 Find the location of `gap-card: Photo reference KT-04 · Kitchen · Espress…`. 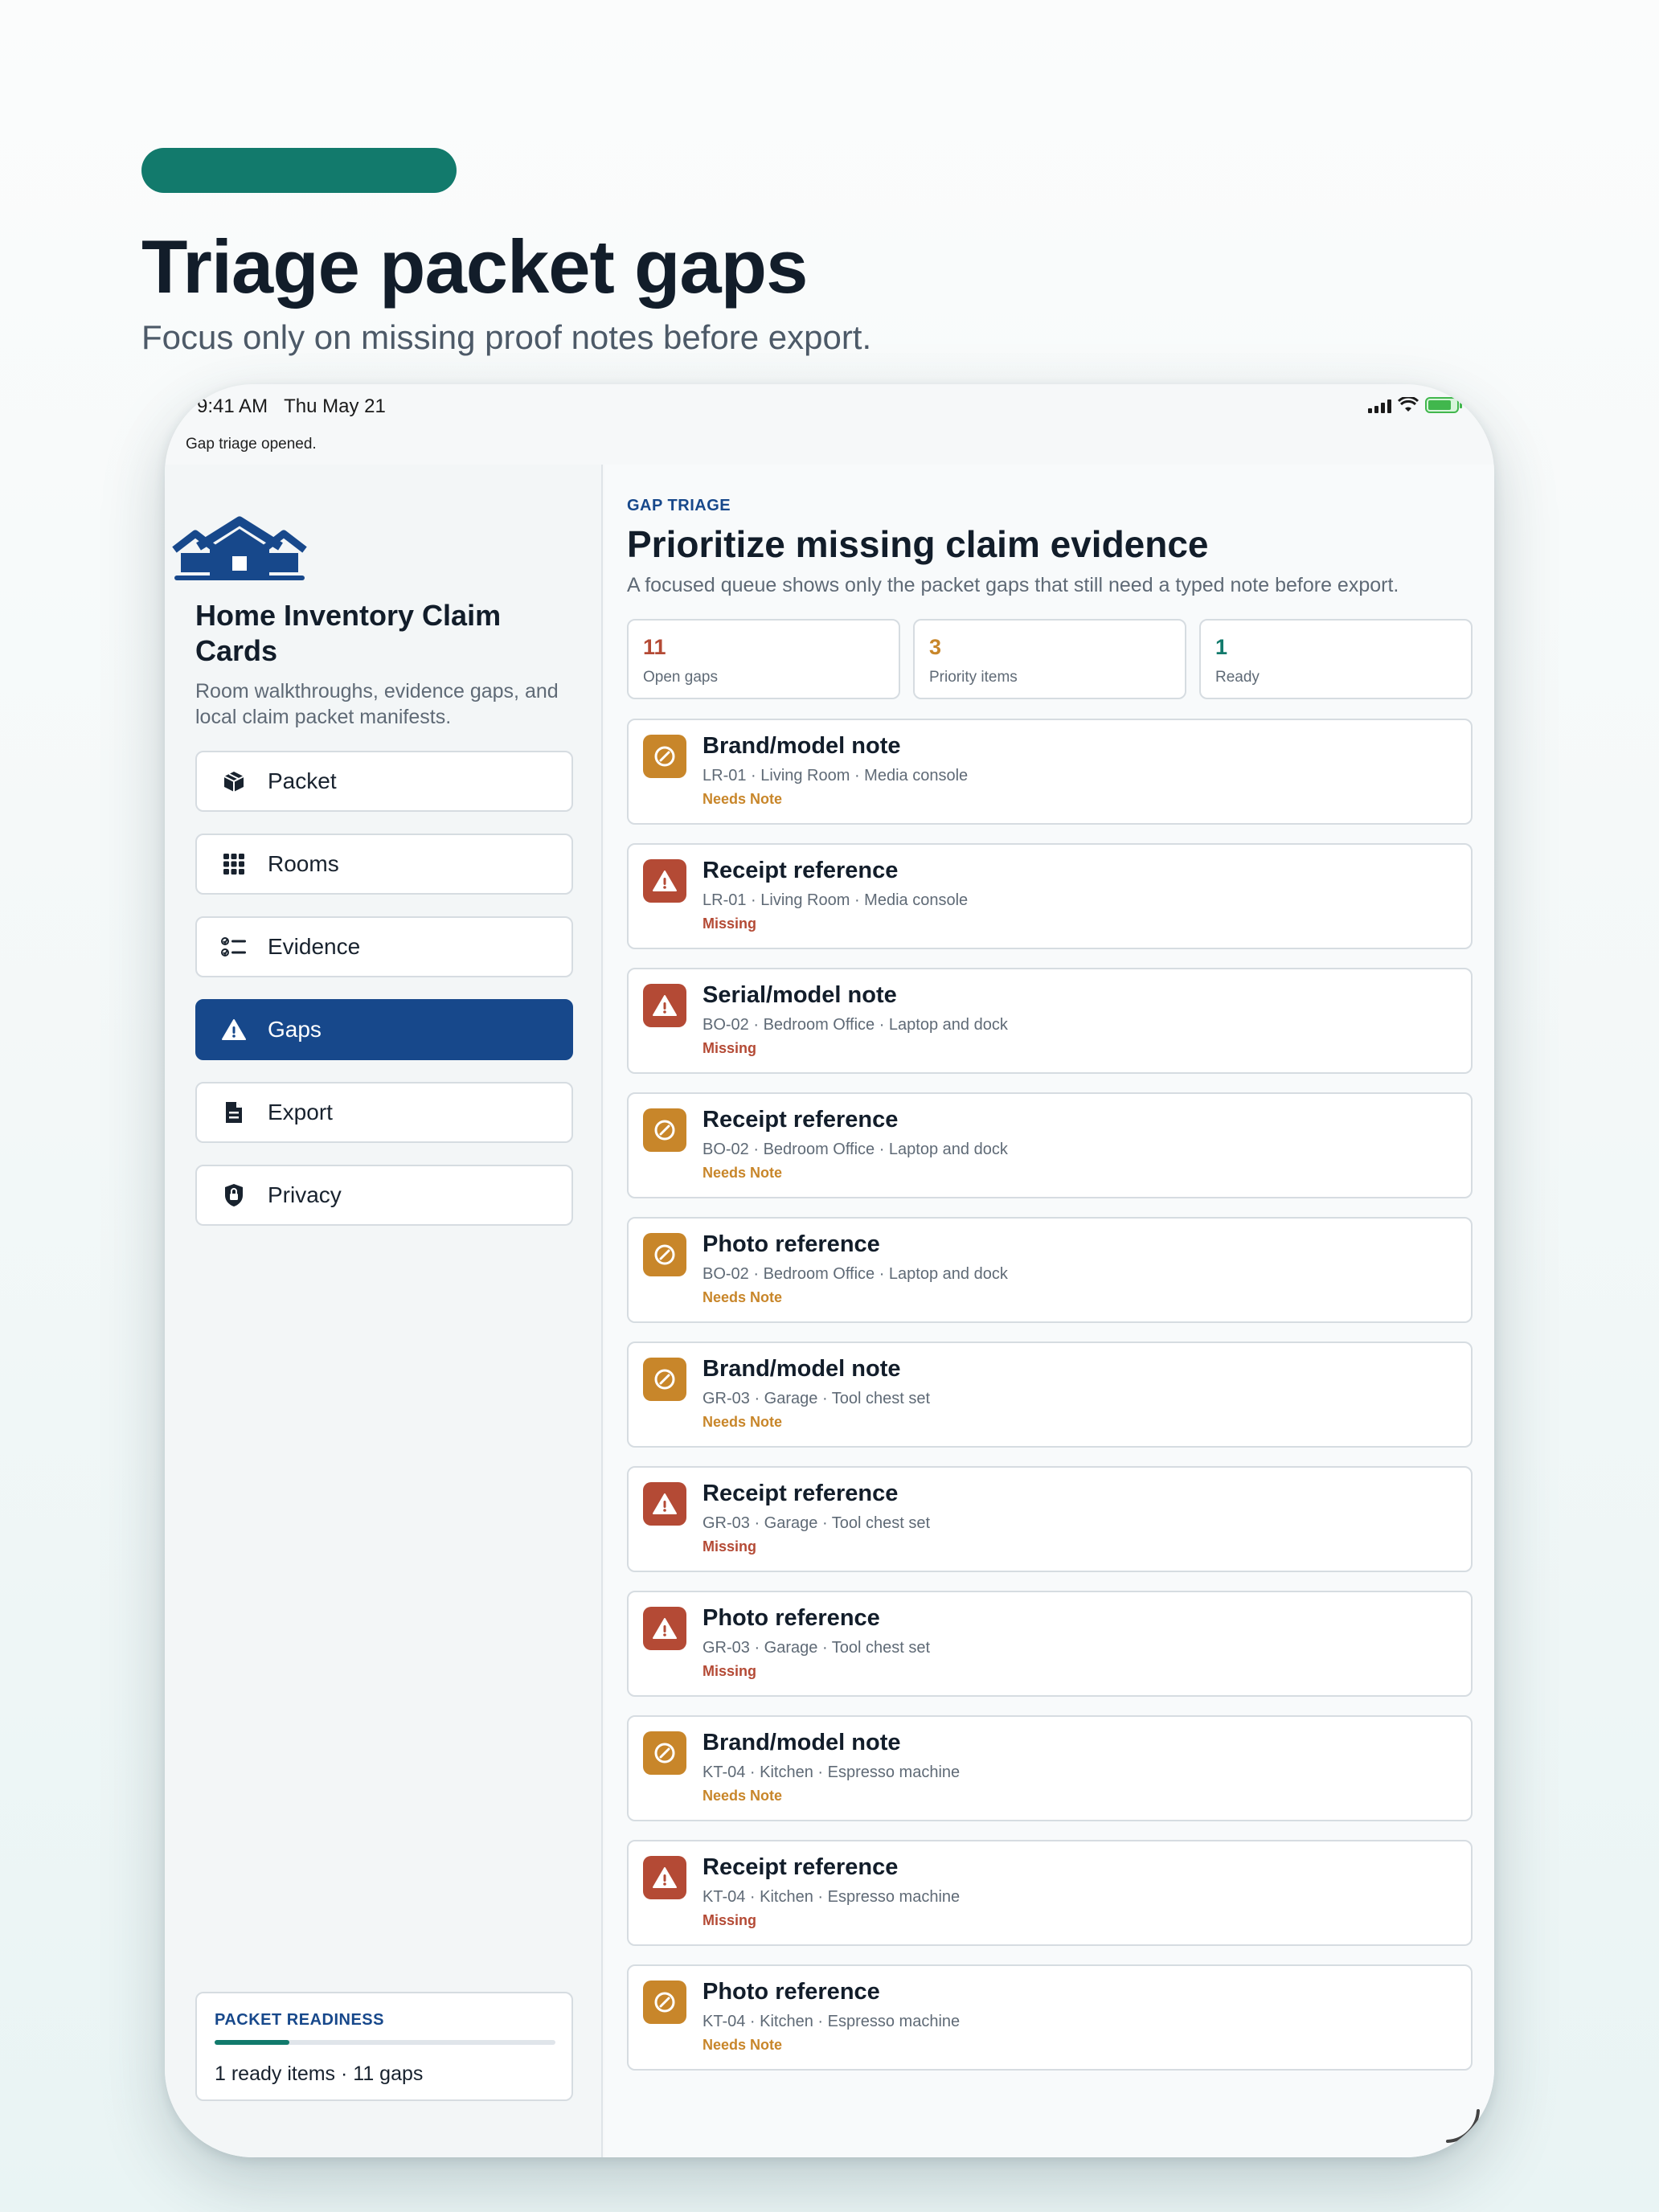

gap-card: Photo reference KT-04 · Kitchen · Espress… is located at coordinates (1050, 2017).